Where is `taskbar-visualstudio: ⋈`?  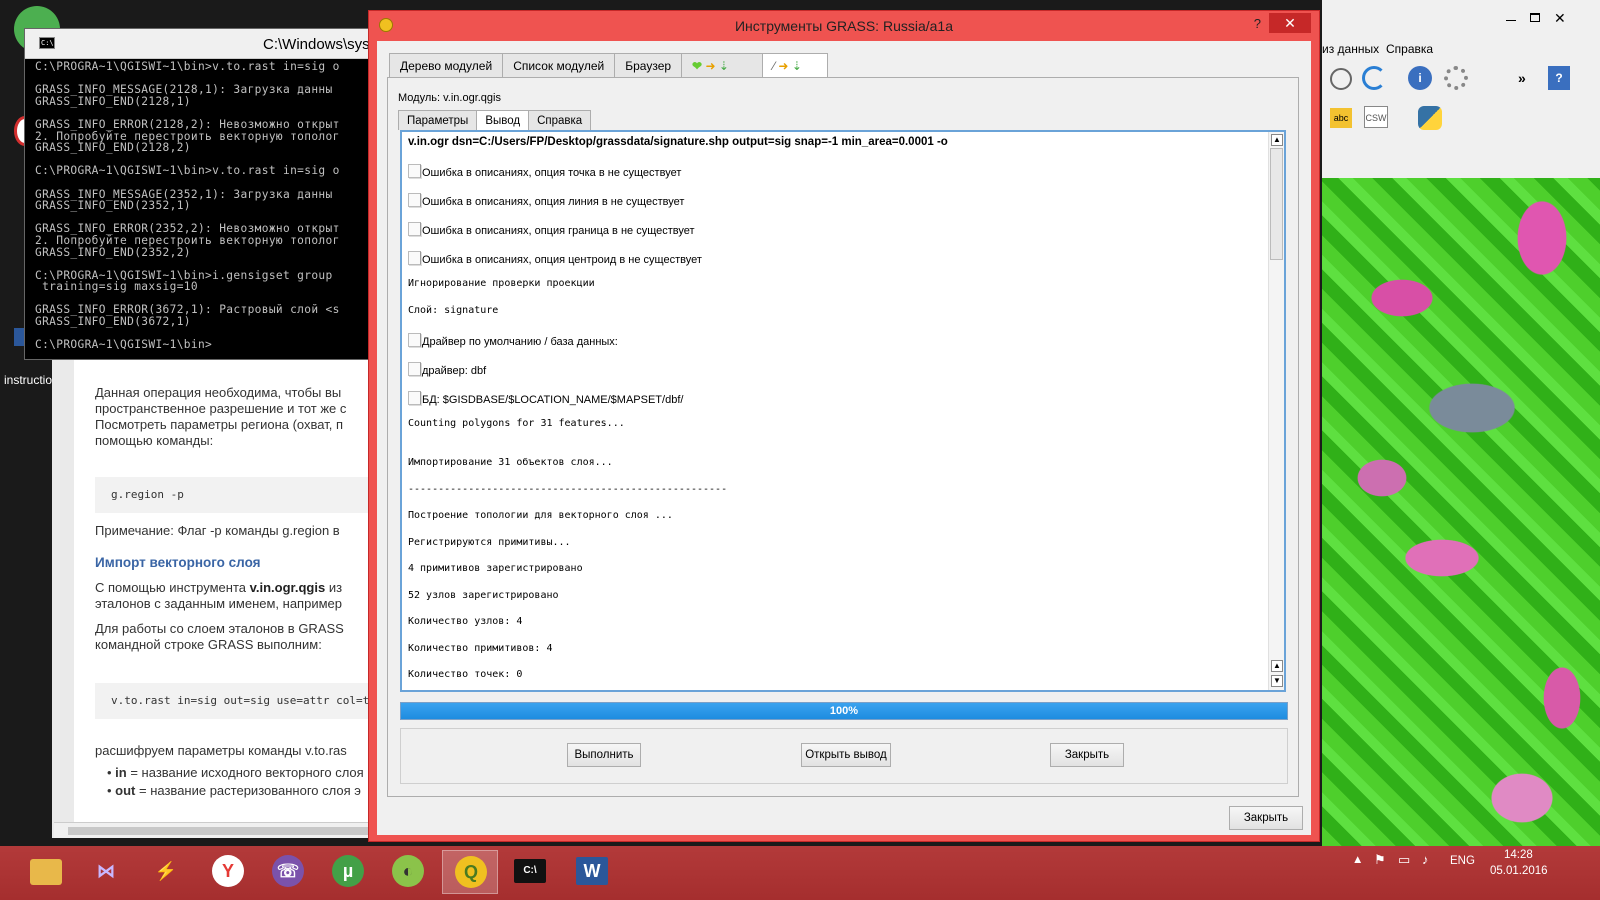 taskbar-visualstudio: ⋈ is located at coordinates (106, 872).